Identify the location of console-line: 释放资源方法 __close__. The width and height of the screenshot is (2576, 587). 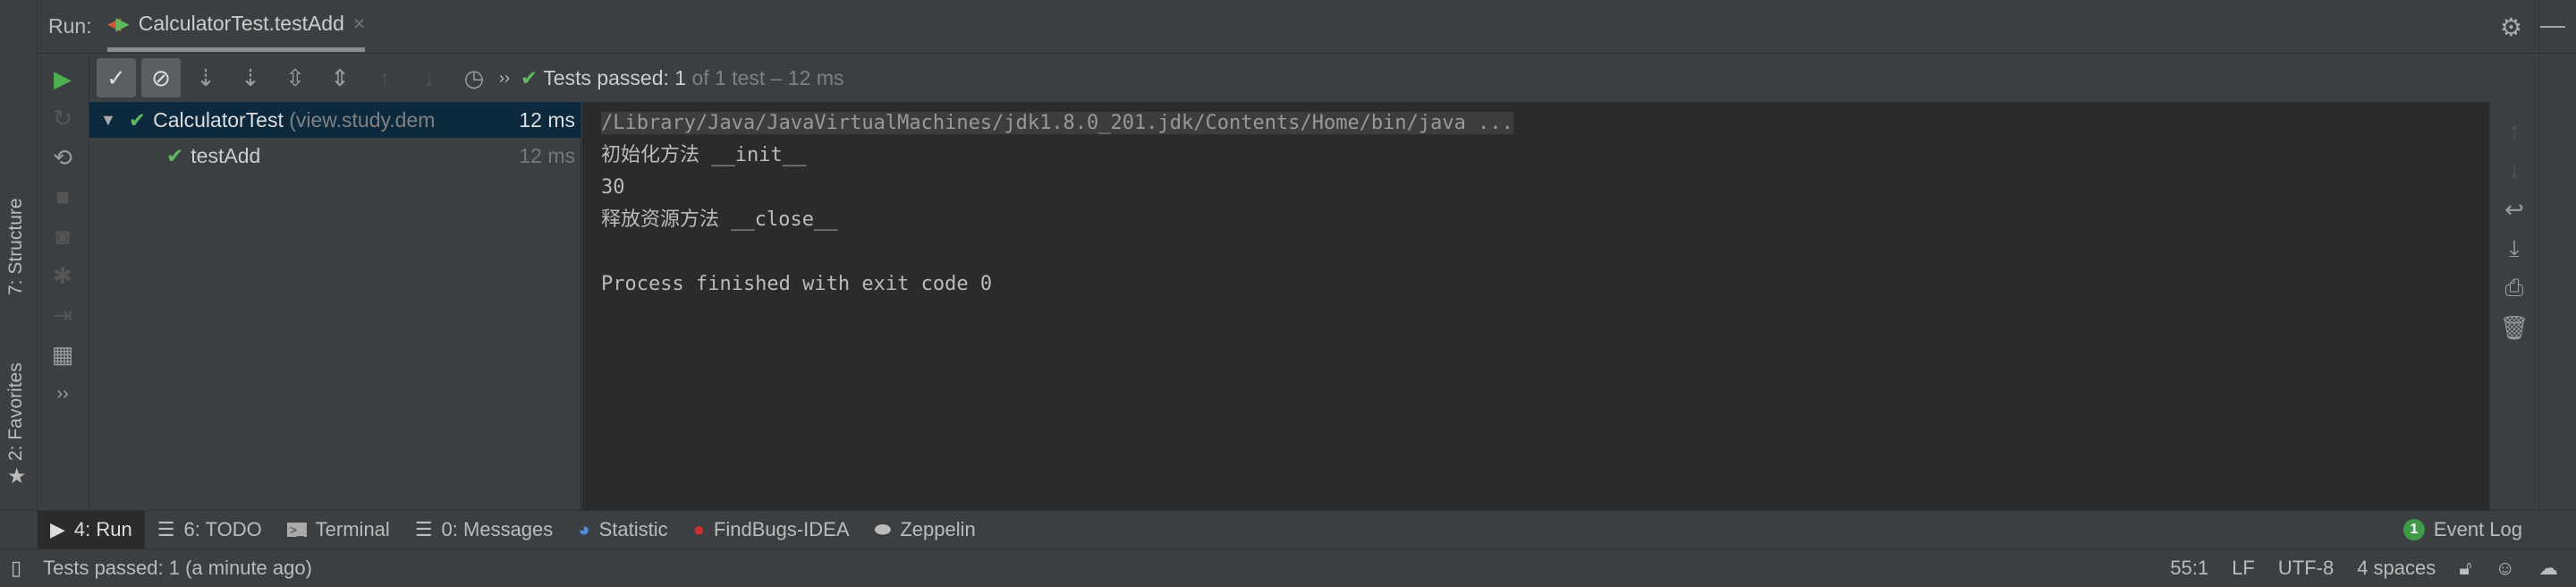
(719, 219).